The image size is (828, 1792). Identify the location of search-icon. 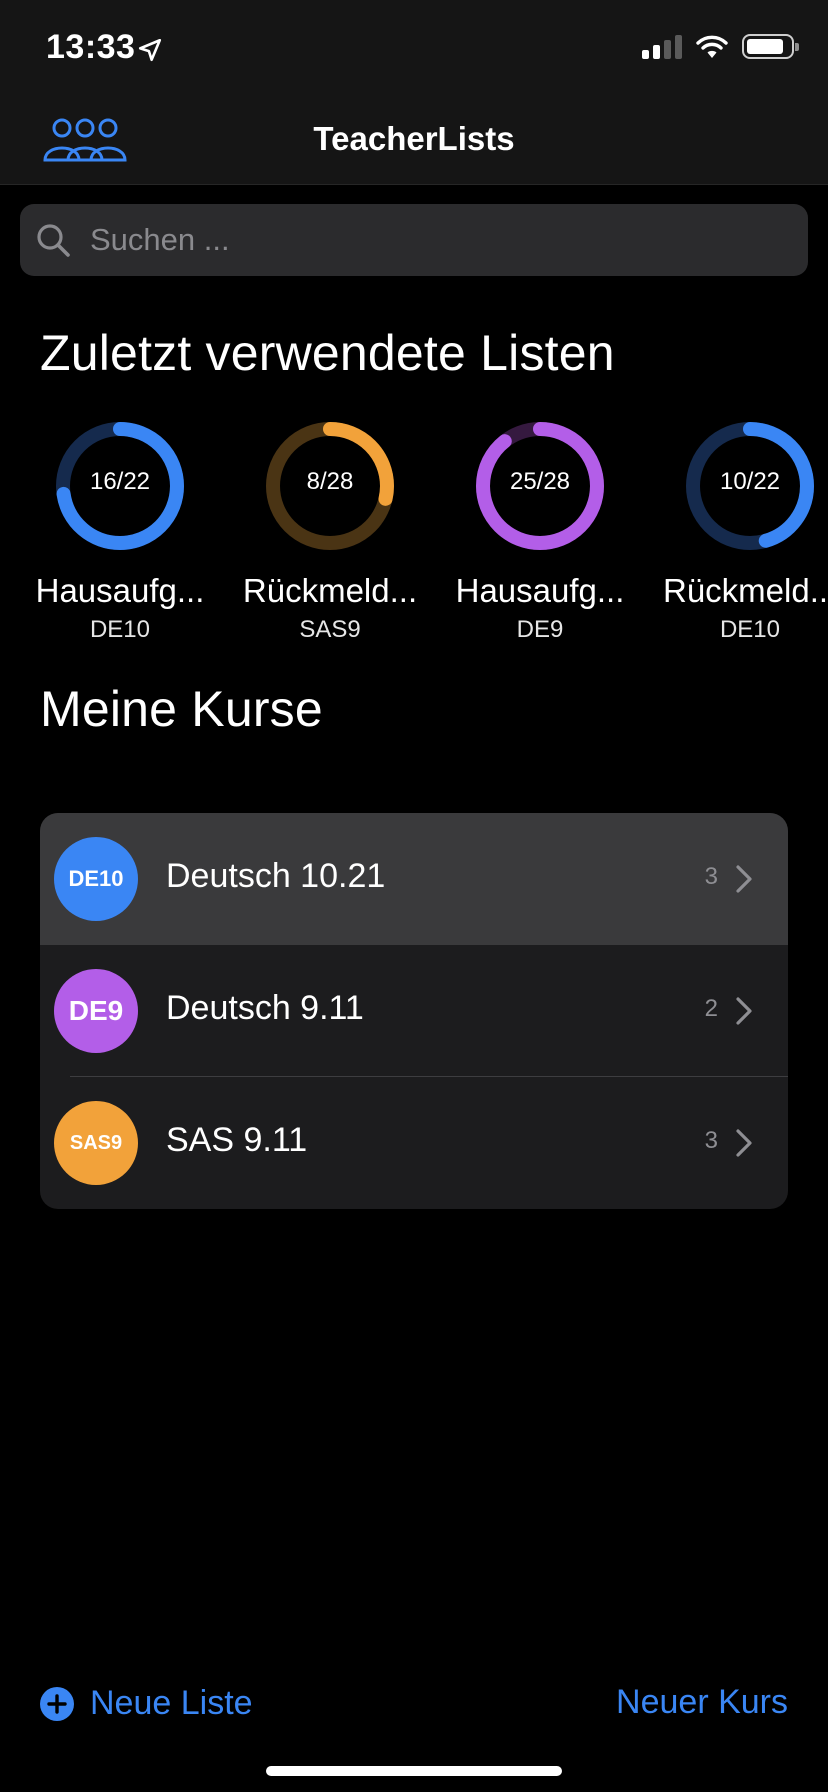
(53, 240).